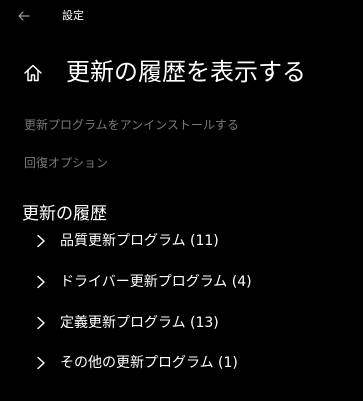 This screenshot has width=363, height=401. I want to click on home-button, so click(33, 73).